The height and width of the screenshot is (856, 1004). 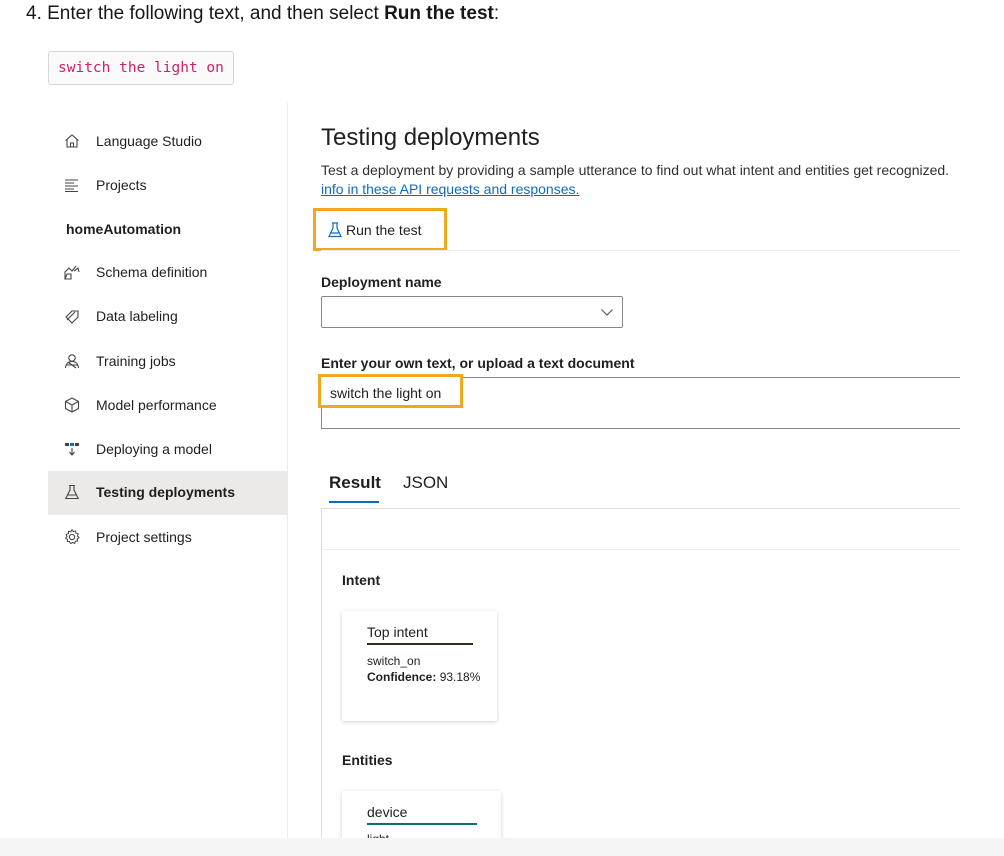 What do you see at coordinates (121, 185) in the screenshot?
I see `sidebar-item-label: Projects` at bounding box center [121, 185].